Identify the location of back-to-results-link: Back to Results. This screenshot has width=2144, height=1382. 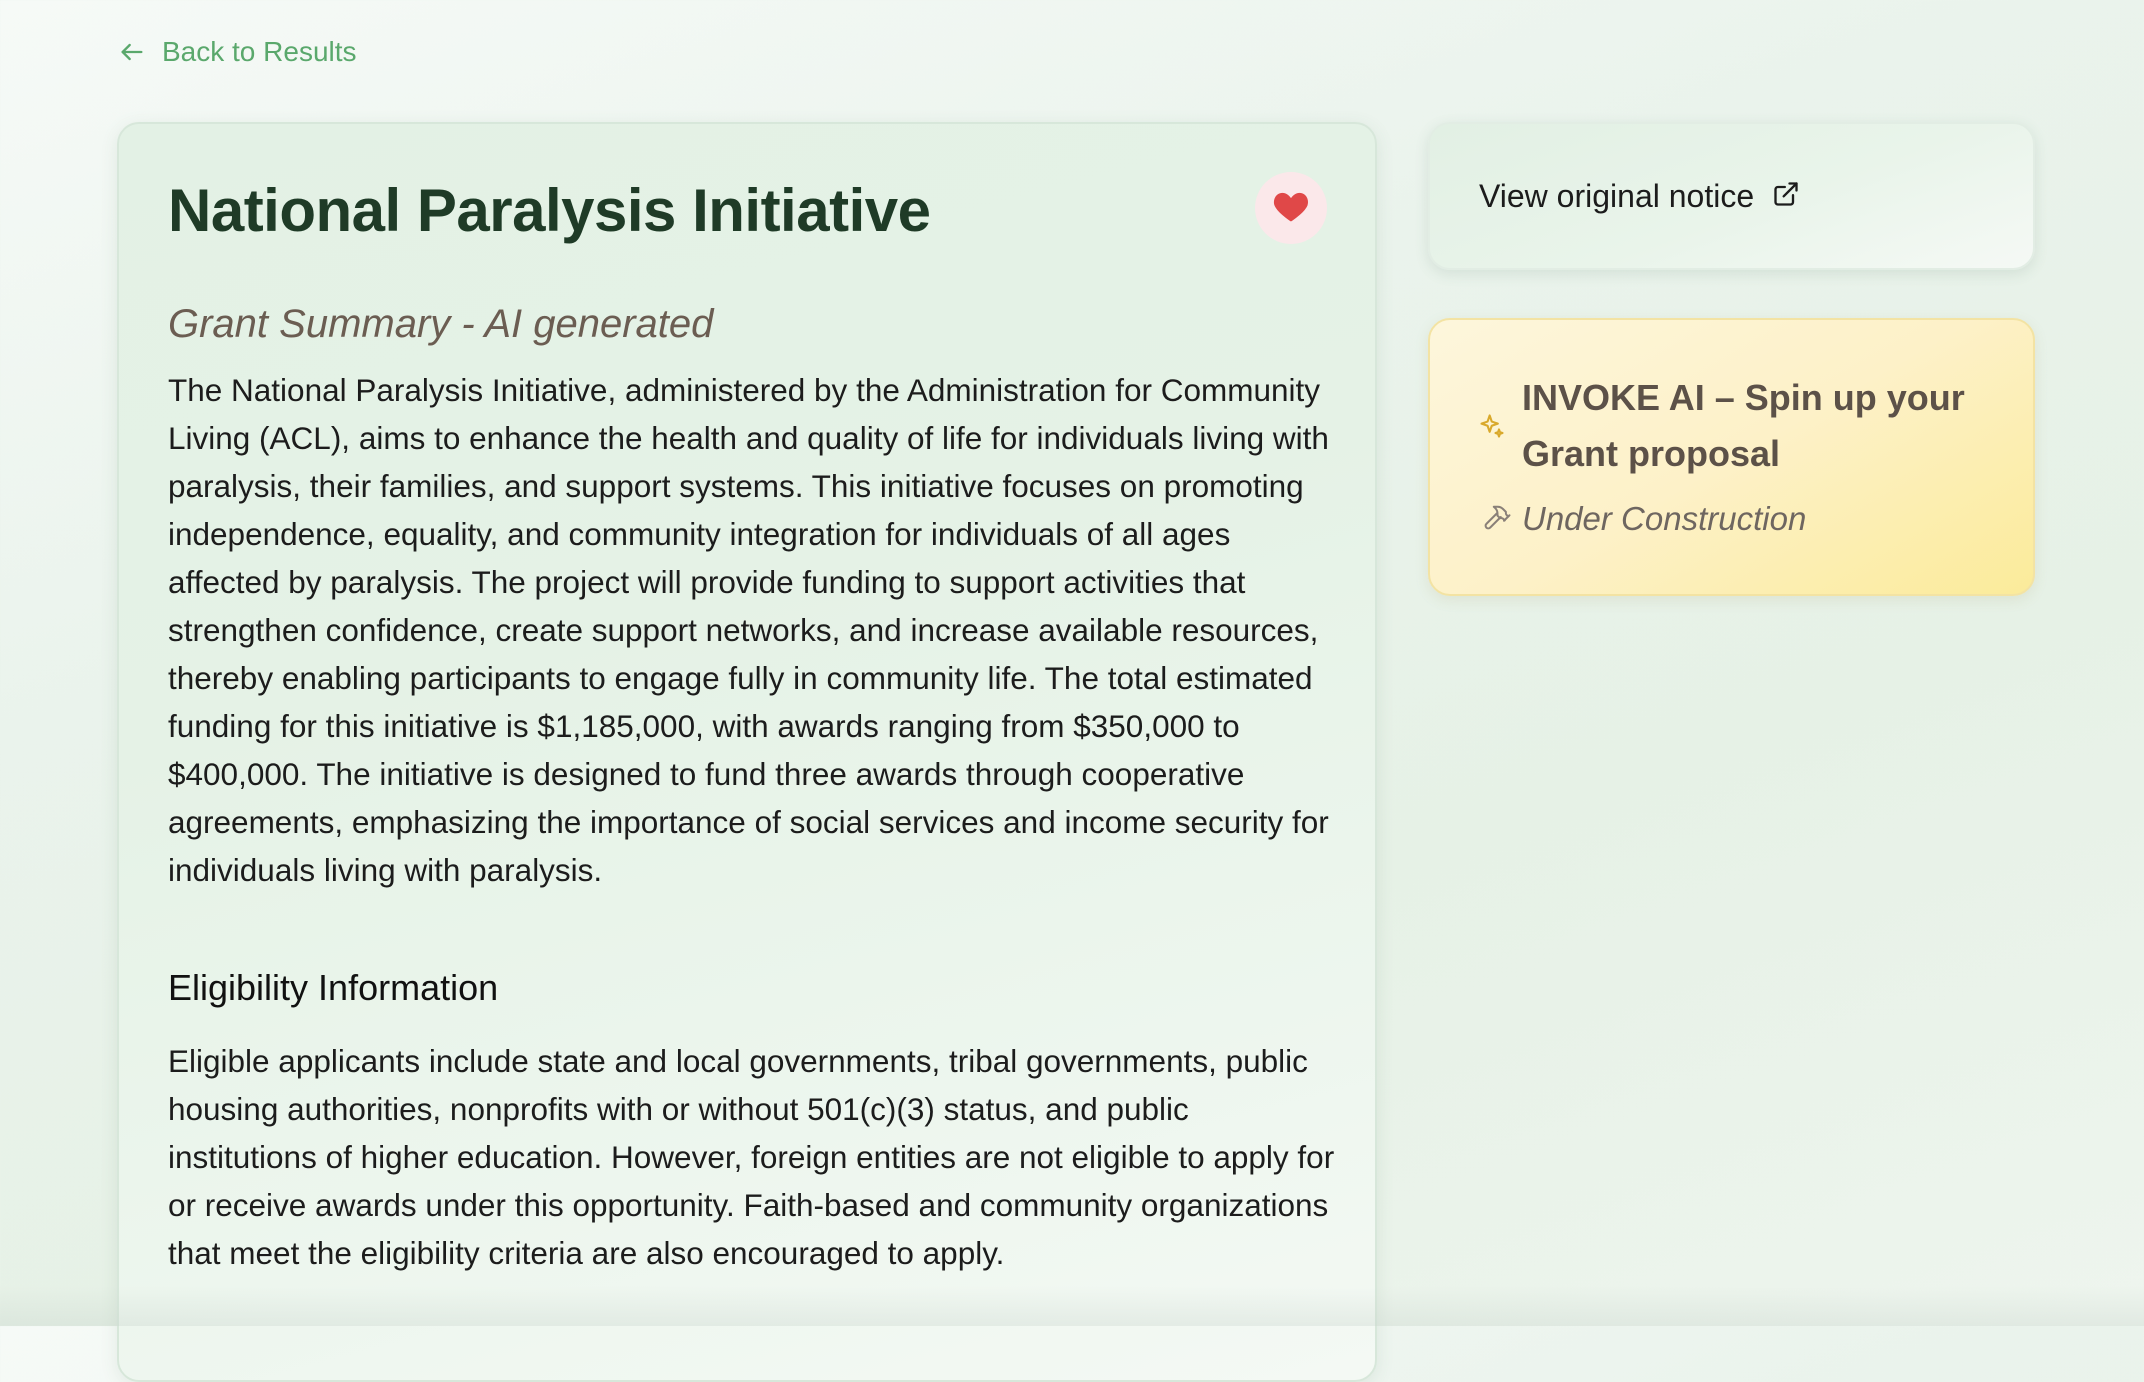
(237, 52).